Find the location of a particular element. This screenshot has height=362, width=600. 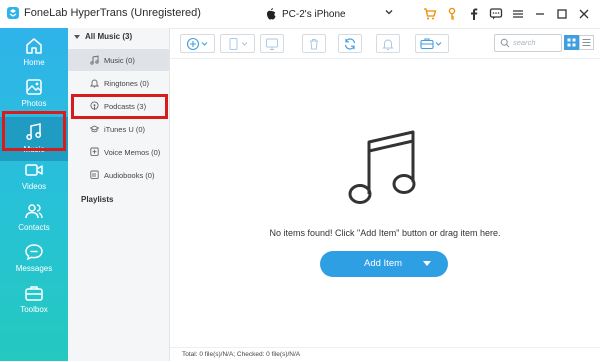

sidebar-item-home: Home is located at coordinates (34, 55).